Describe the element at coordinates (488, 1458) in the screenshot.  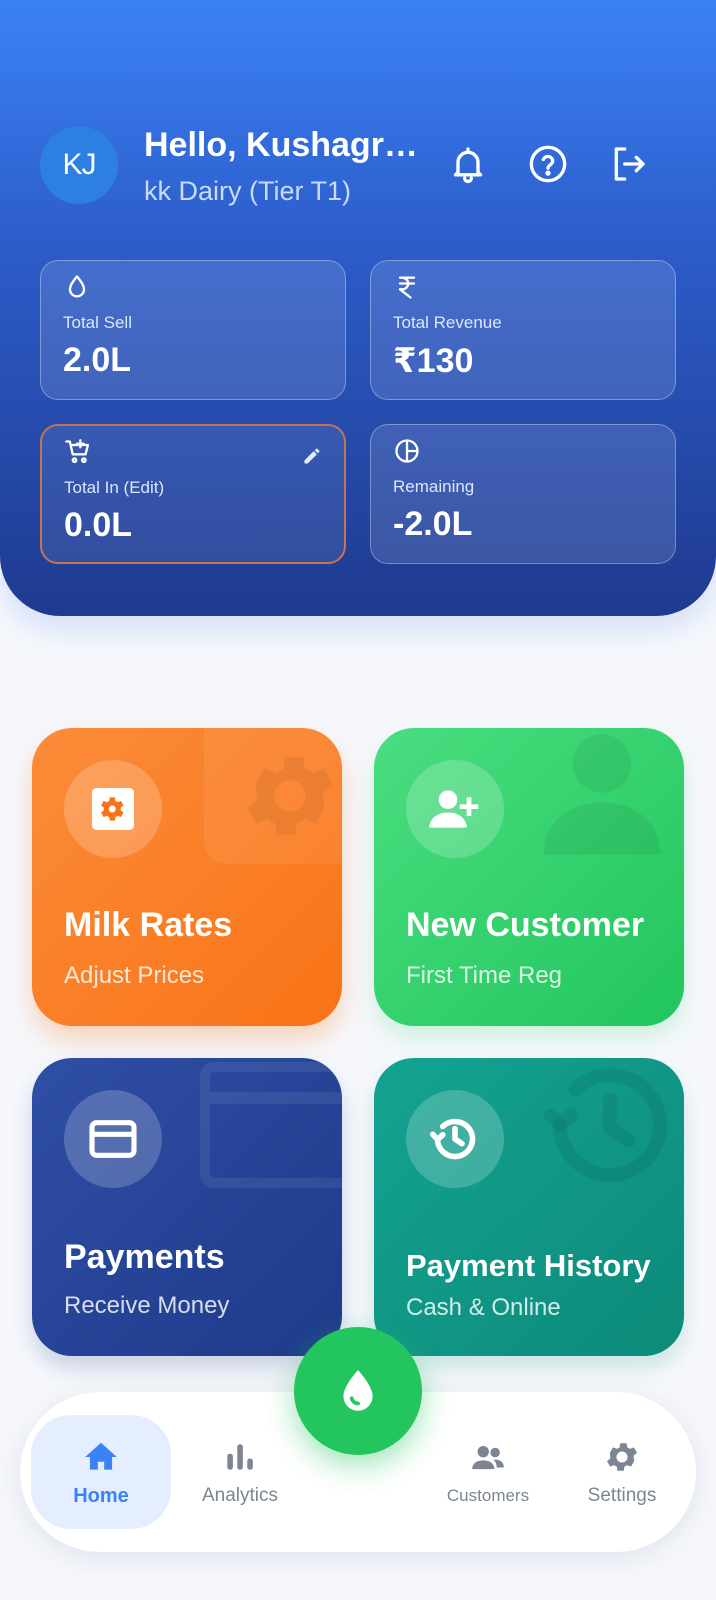
I see `customers-icon` at that location.